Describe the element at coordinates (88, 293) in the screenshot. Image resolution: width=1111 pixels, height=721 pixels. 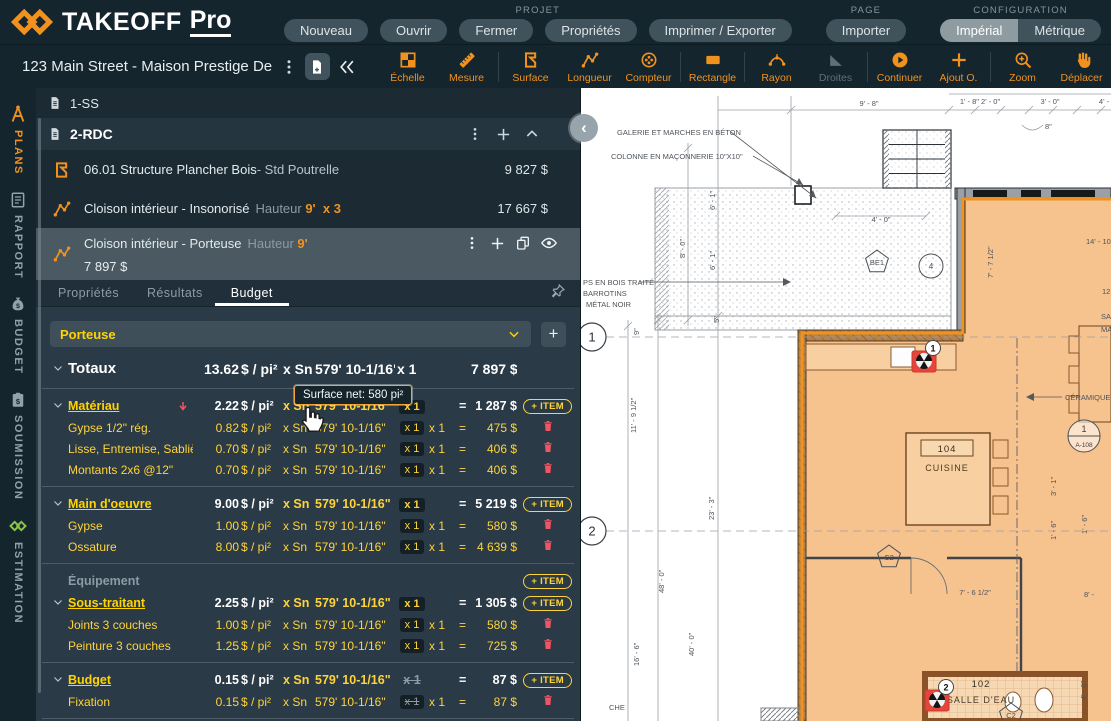
I see `tab-propri-t-s: Propriétés` at that location.